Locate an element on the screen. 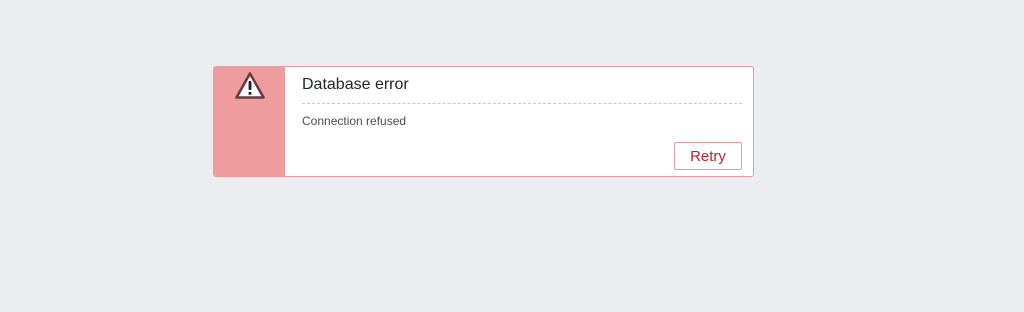 This screenshot has width=1024, height=312. alert-title: Database error is located at coordinates (355, 84).